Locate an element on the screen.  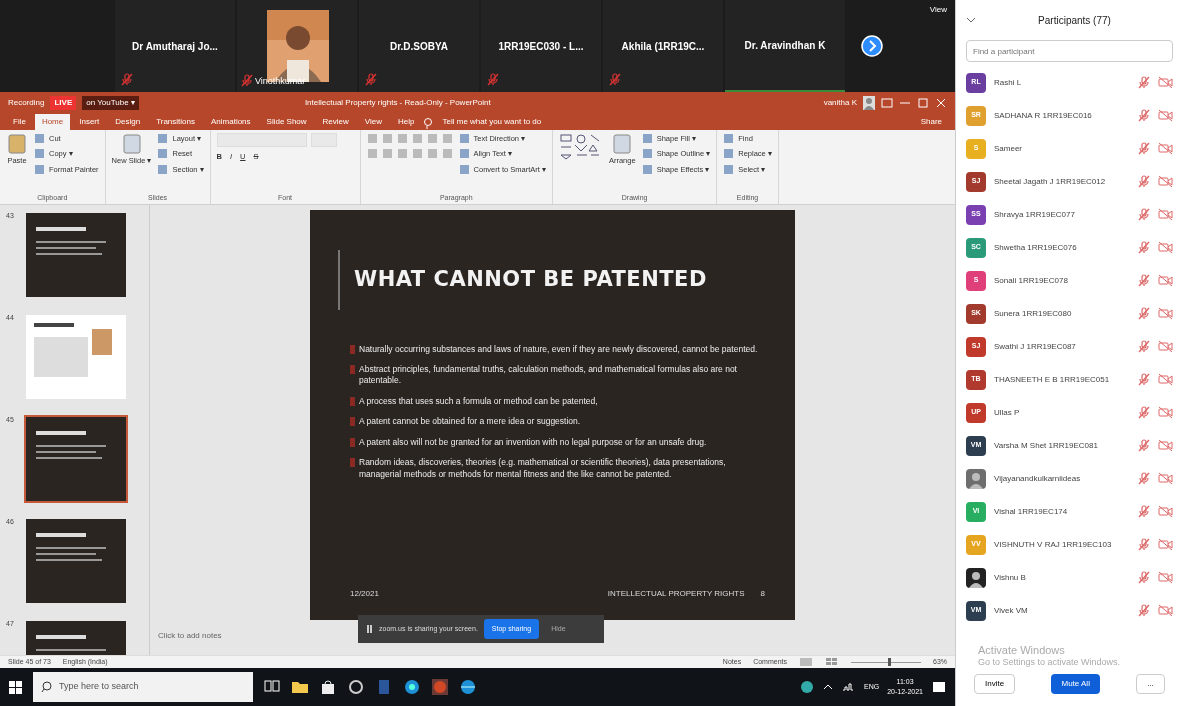
view-button: View is located at coordinates (938, 10).